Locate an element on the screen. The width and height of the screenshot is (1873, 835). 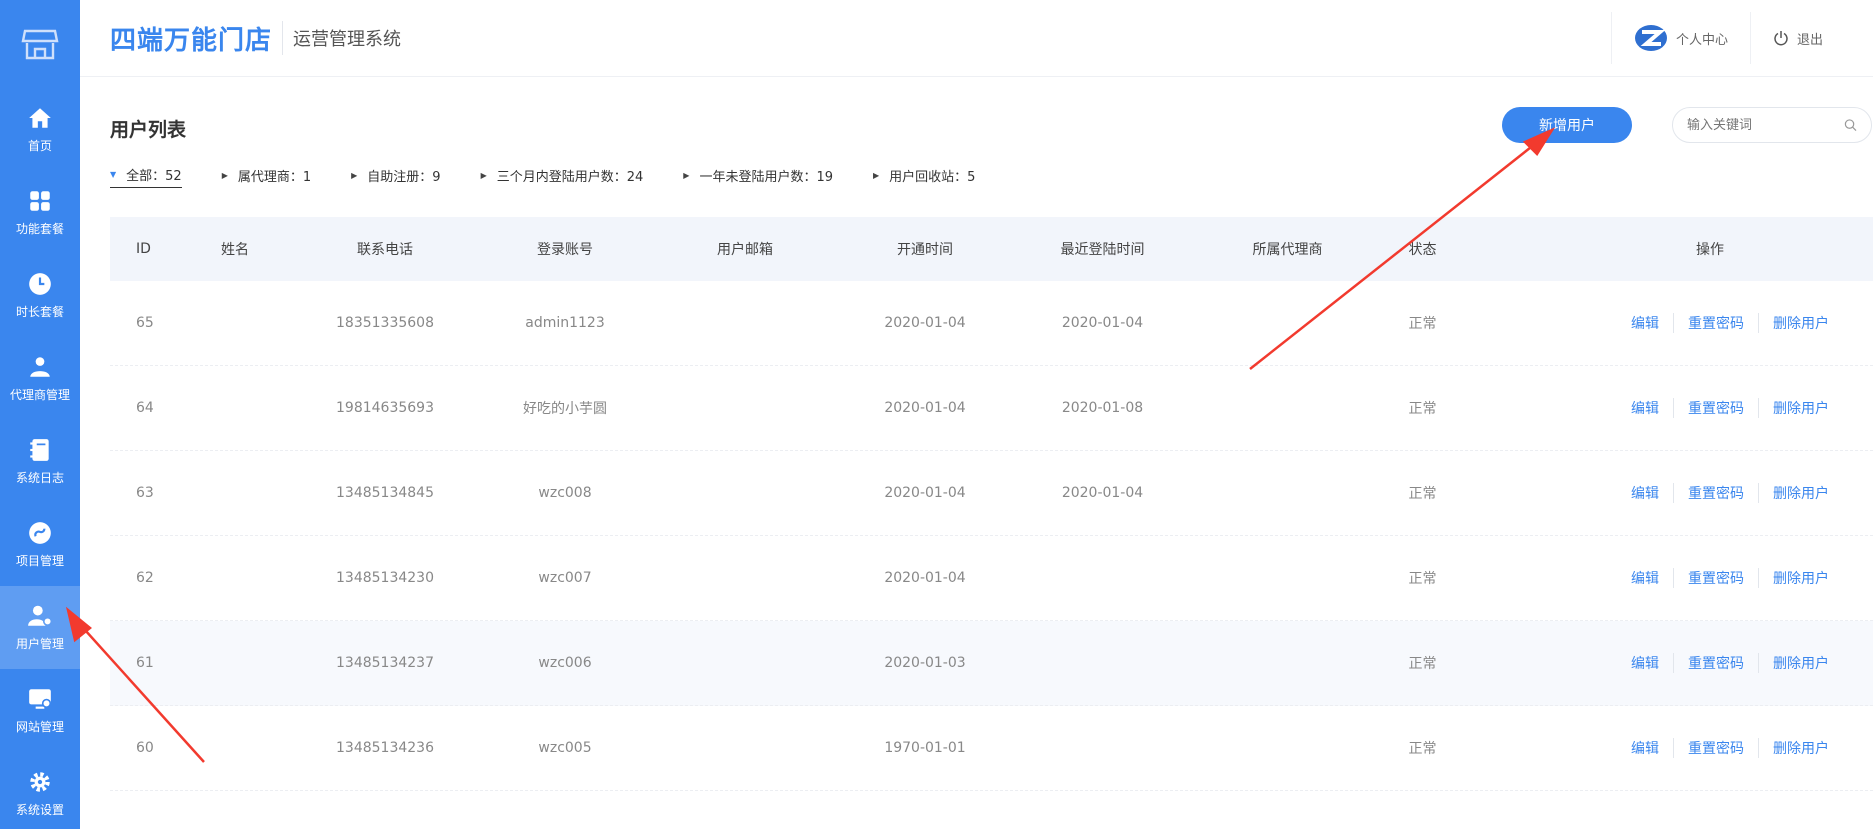
sidebar-item-label: 首页 is located at coordinates (39, 146).